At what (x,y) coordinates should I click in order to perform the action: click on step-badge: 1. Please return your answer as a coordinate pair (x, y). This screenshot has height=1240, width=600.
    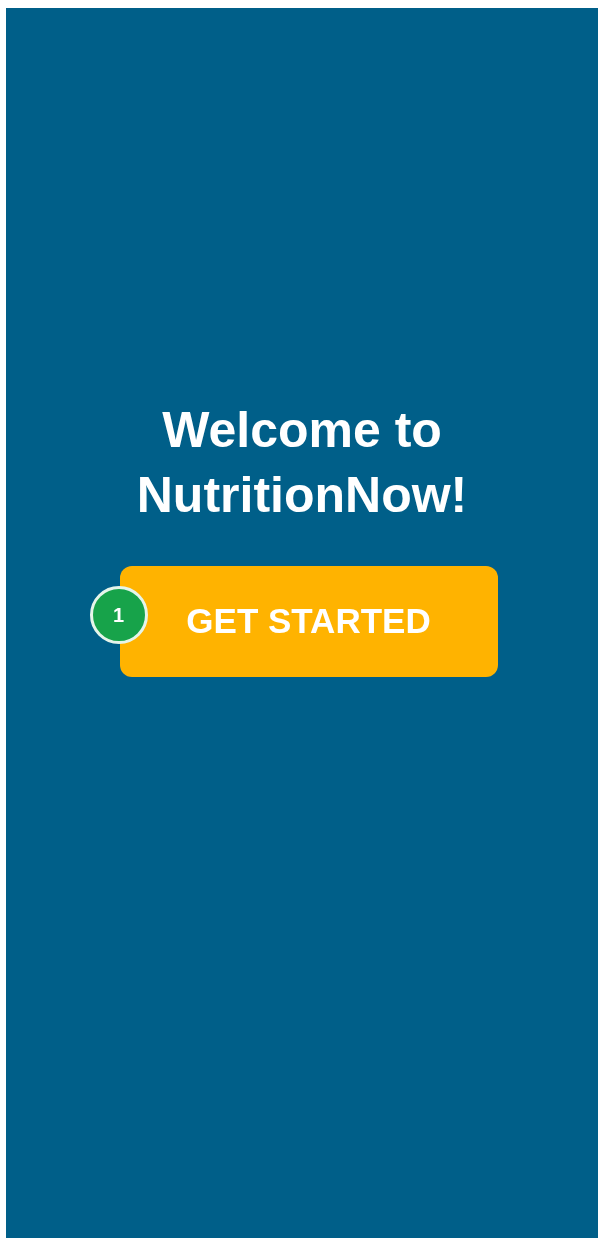
    Looking at the image, I should click on (118, 615).